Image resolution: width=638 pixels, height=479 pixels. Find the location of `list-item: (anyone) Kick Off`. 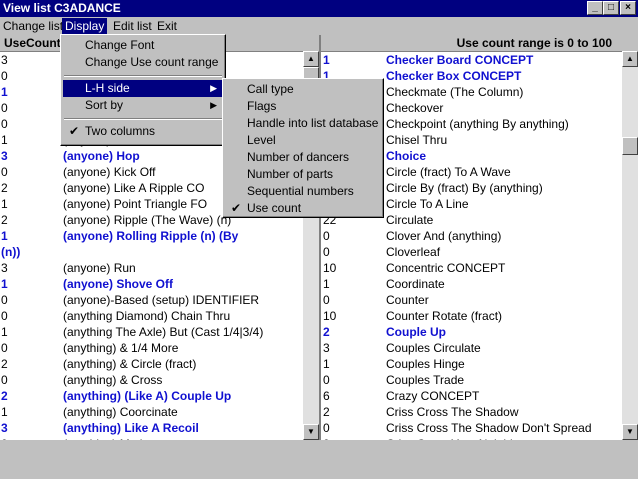

list-item: (anyone) Kick Off is located at coordinates (109, 172).